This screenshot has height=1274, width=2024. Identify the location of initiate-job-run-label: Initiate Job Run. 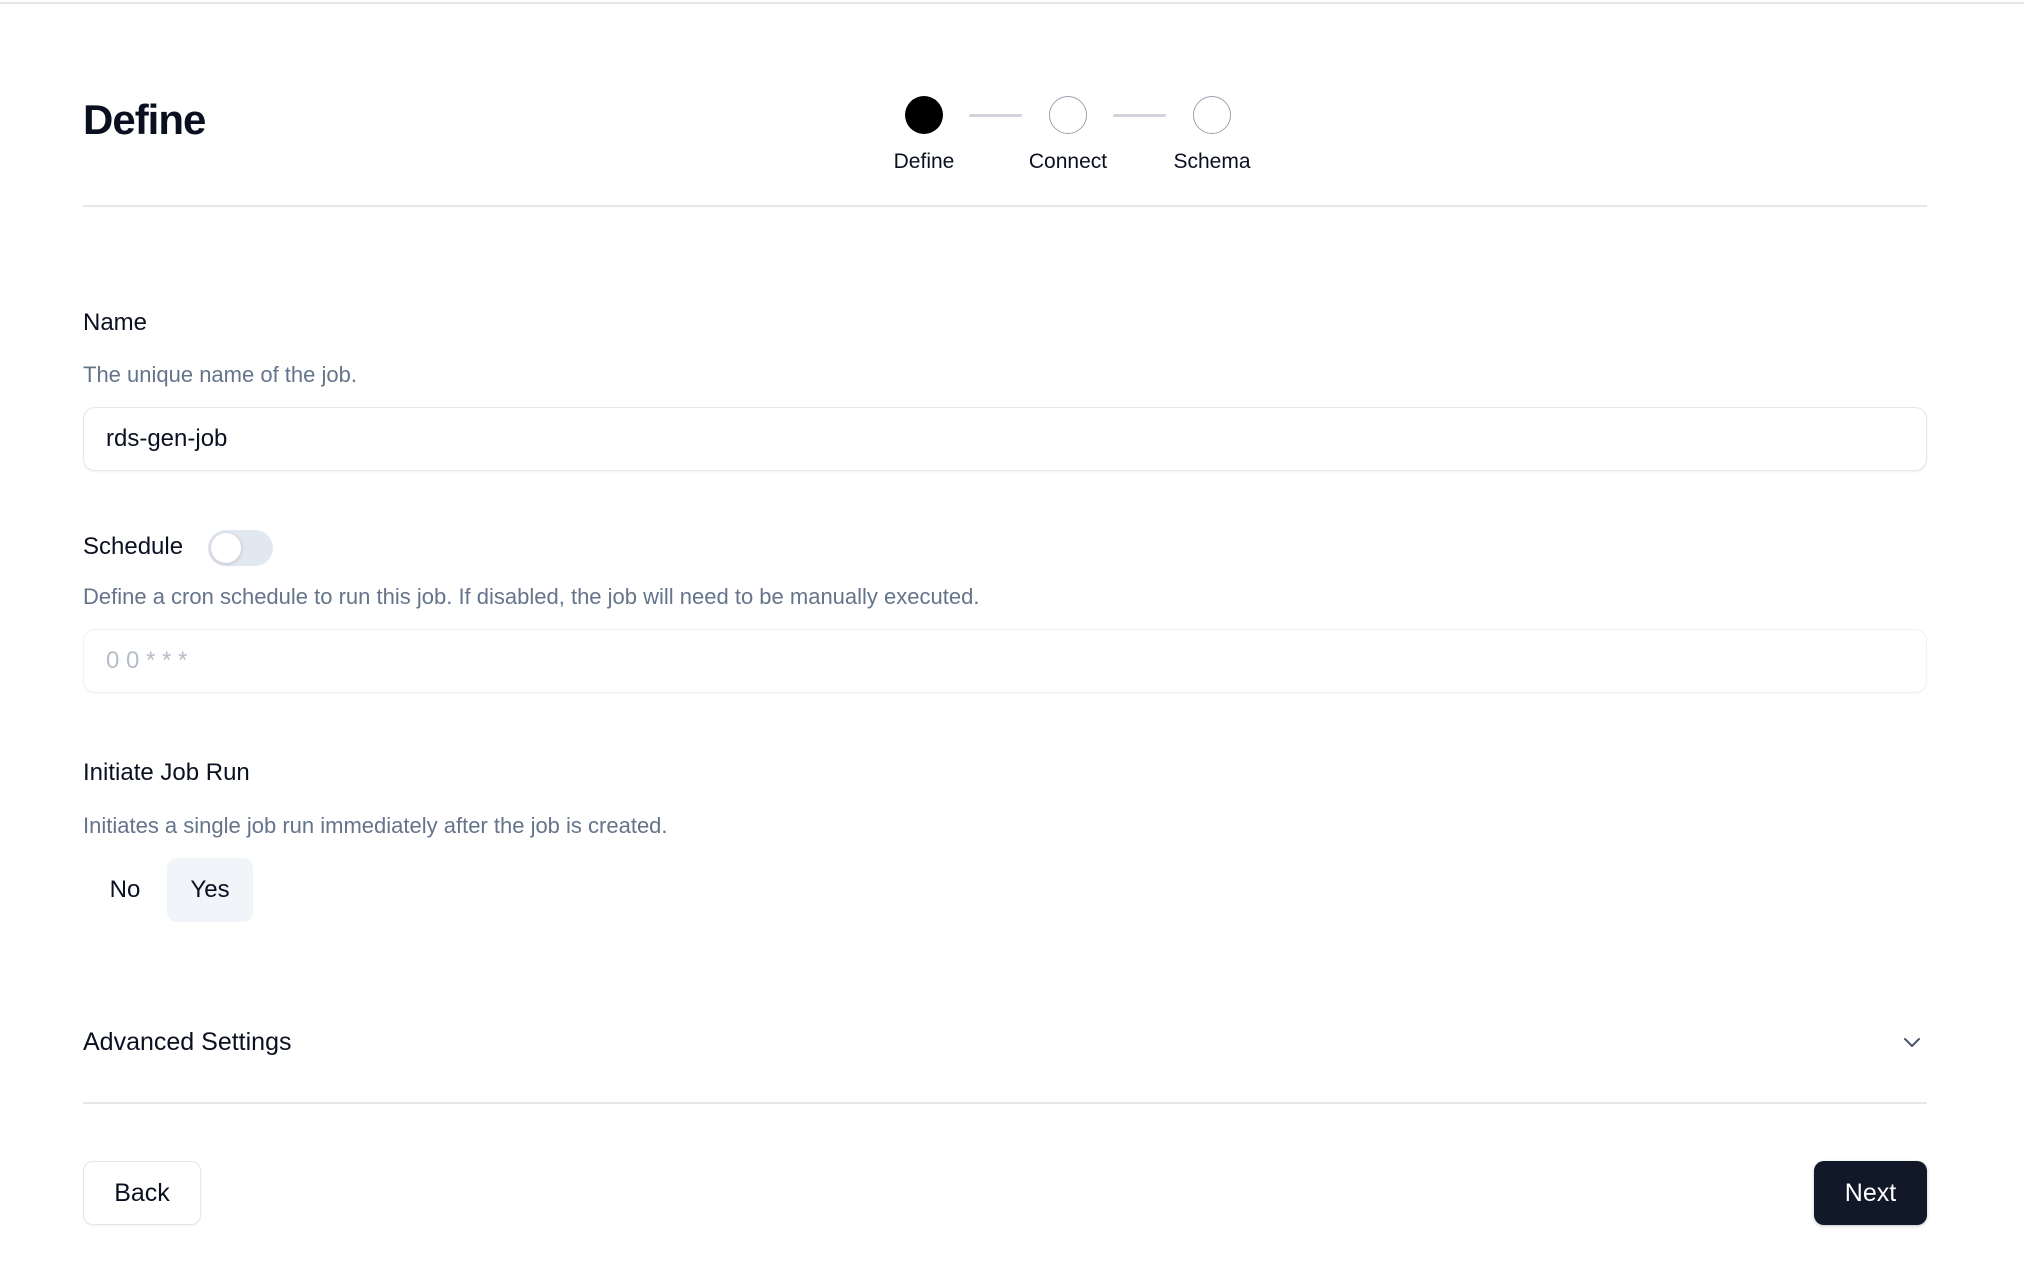
(166, 772).